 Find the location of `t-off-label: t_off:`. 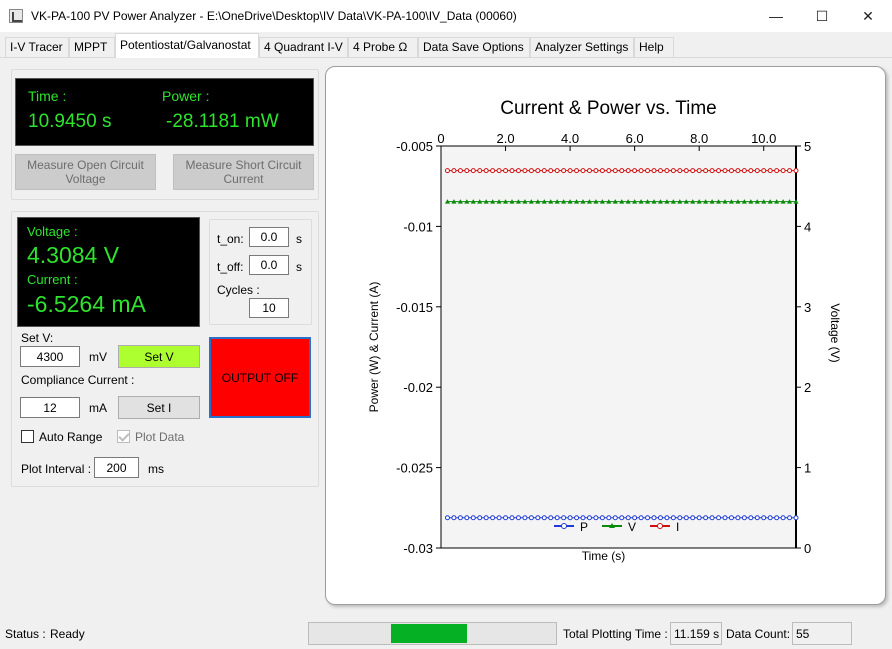

t-off-label: t_off: is located at coordinates (230, 267).